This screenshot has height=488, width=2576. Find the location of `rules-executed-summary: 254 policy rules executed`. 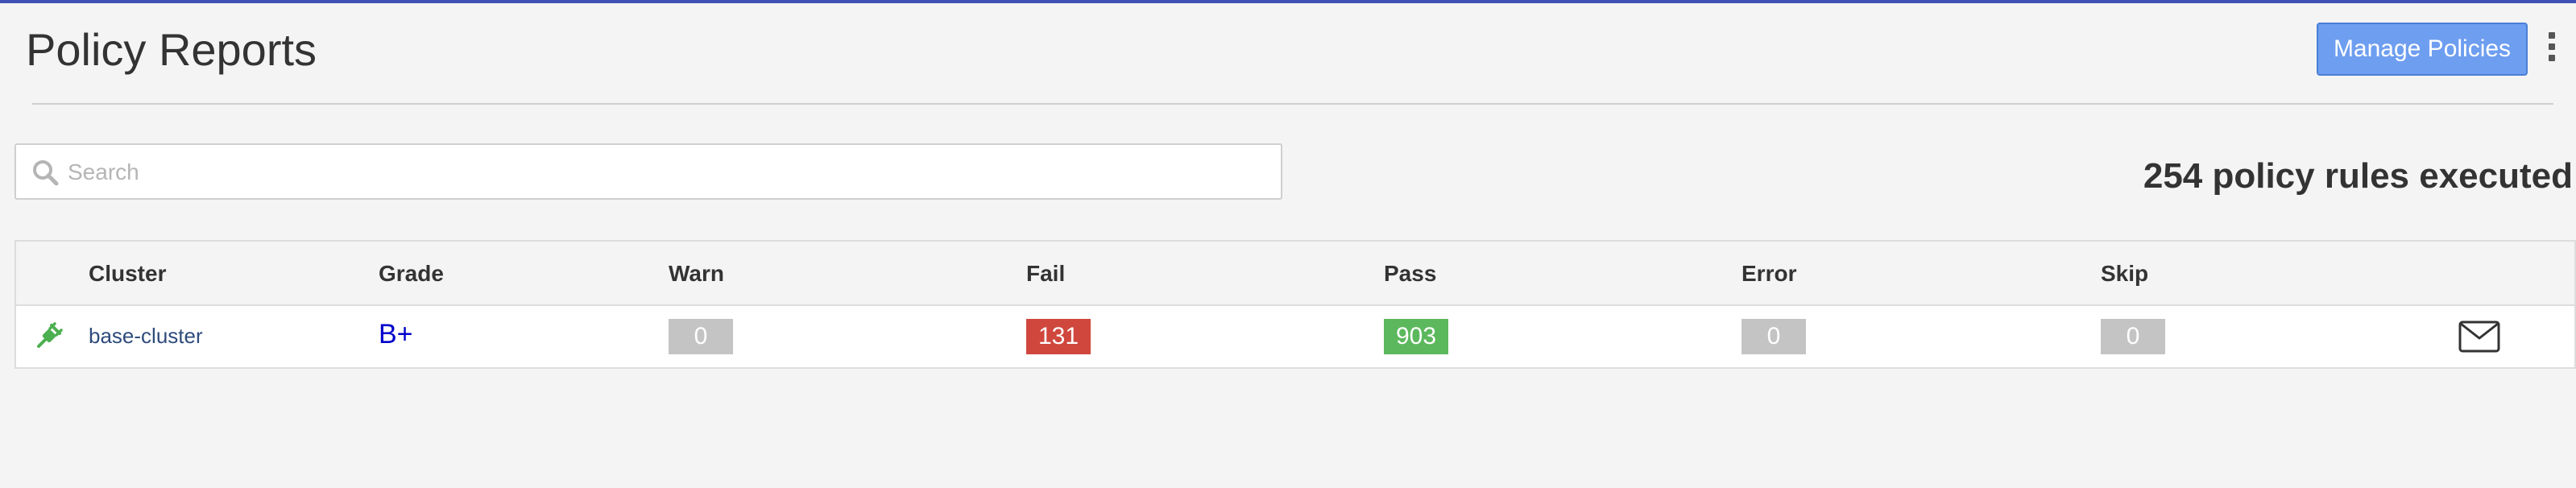

rules-executed-summary: 254 policy rules executed is located at coordinates (2358, 176).